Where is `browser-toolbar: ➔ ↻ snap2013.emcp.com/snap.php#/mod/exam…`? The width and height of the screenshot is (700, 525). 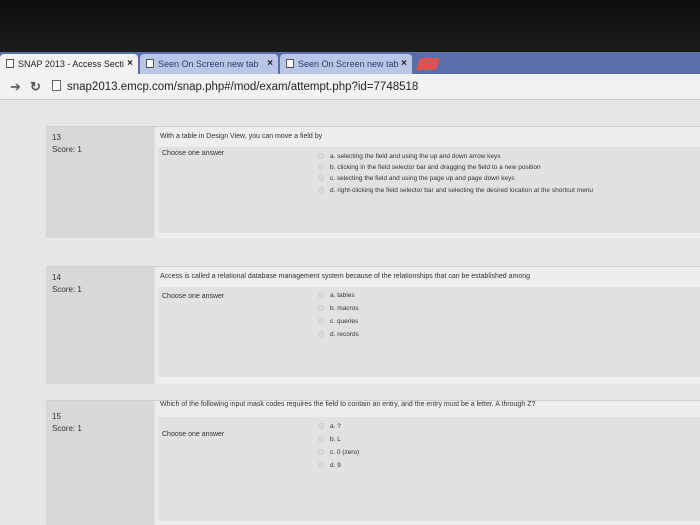 browser-toolbar: ➔ ↻ snap2013.emcp.com/snap.php#/mod/exam… is located at coordinates (350, 87).